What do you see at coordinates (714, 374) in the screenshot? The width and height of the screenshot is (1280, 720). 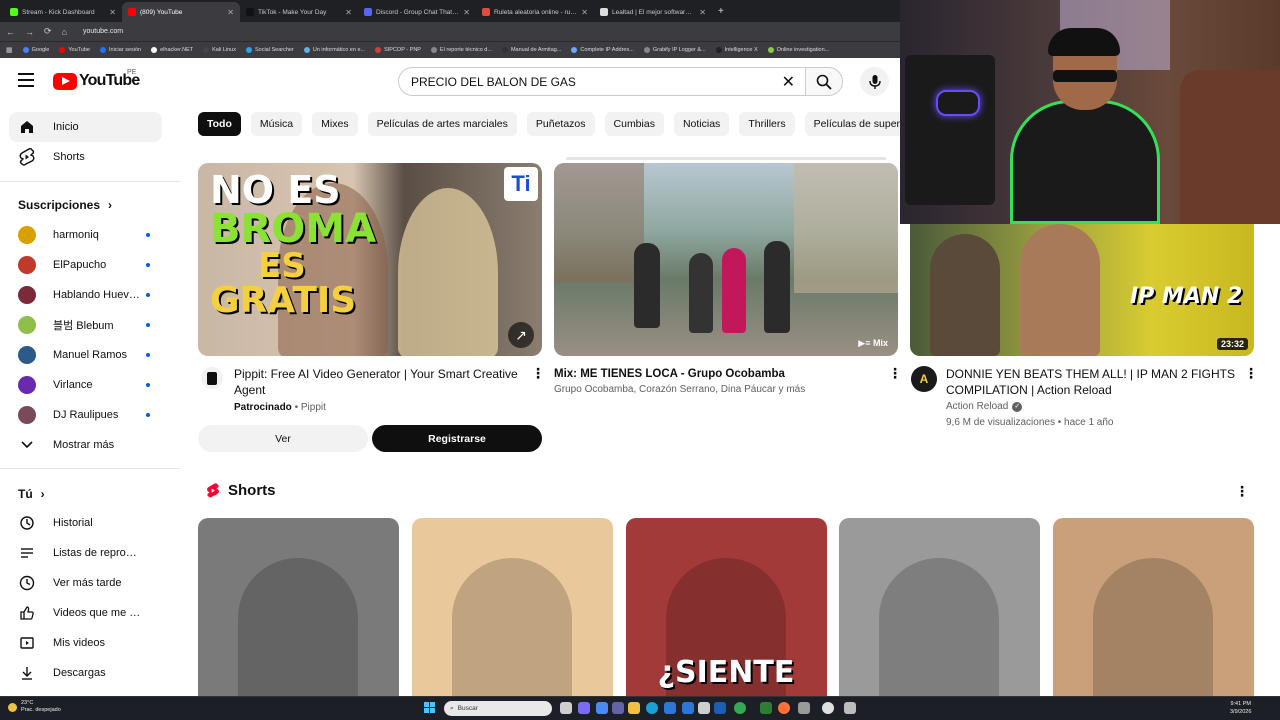 I see `mix-title: Mix: ME TIENES LOCA - Grupo Ocobamba` at bounding box center [714, 374].